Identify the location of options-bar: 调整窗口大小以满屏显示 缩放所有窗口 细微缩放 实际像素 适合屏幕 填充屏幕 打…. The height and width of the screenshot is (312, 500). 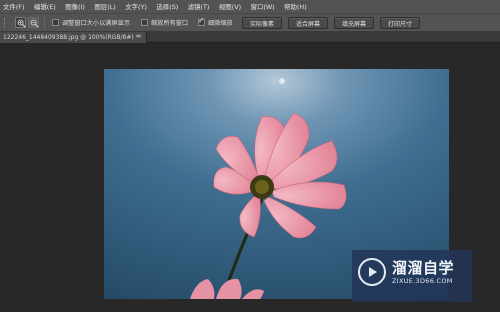
(250, 22).